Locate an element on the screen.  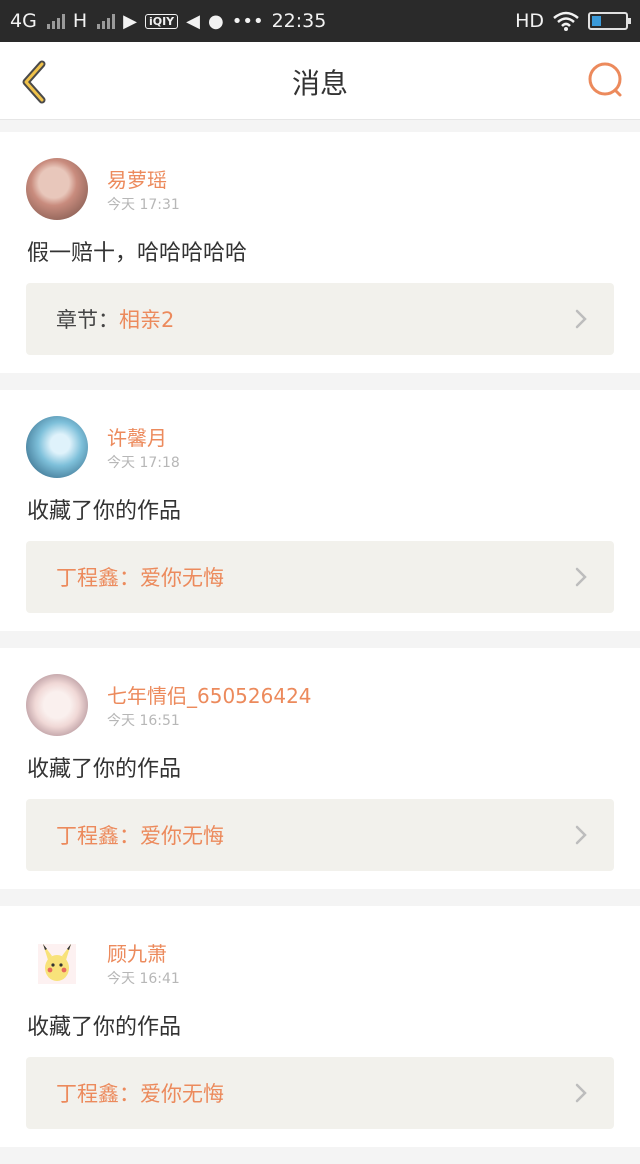
message-time: 今天 17:18 is located at coordinates (143, 463).